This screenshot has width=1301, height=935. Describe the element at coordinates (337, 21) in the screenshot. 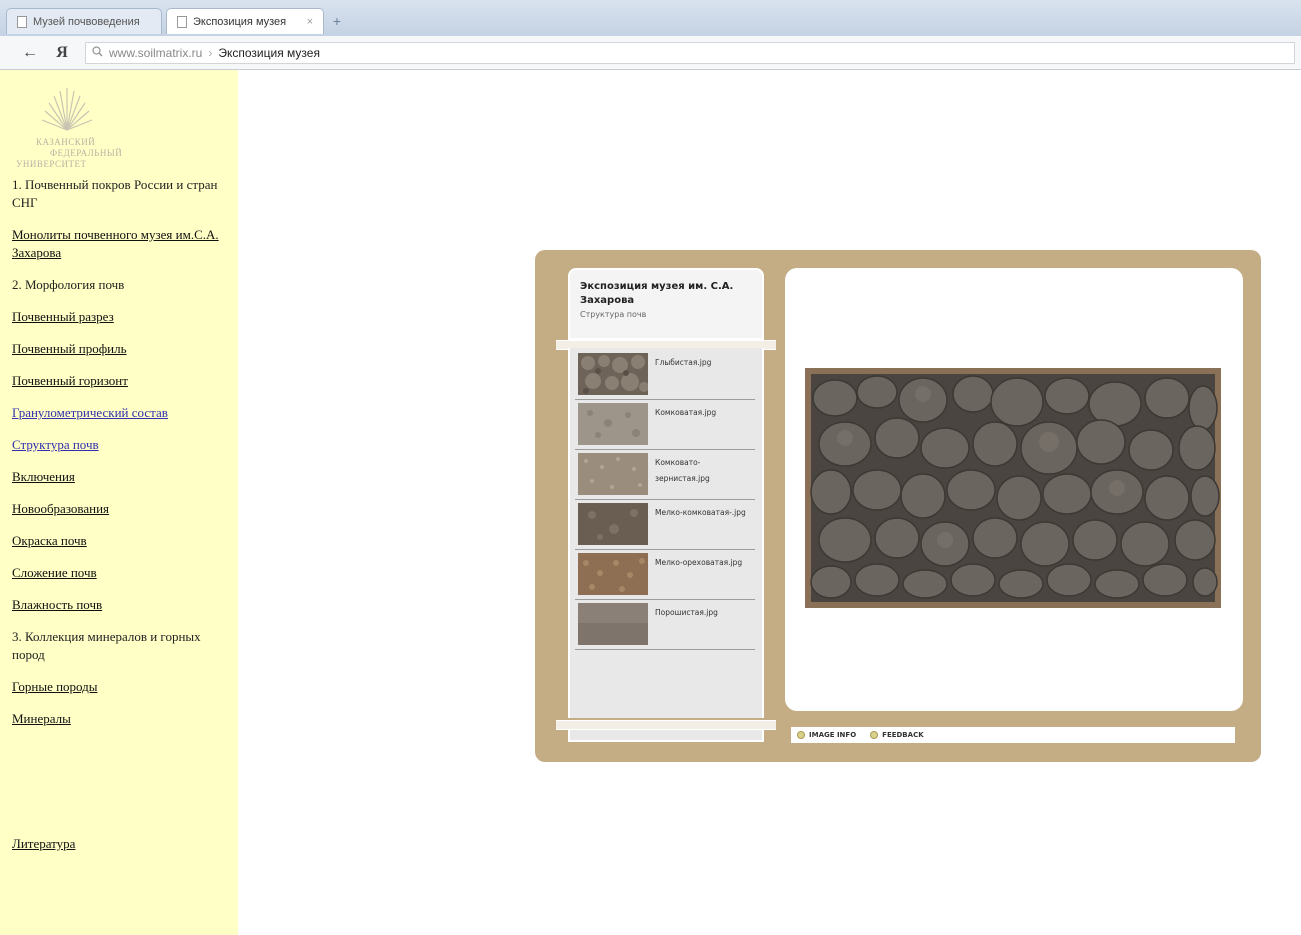

I see `new-tab-button: +` at that location.